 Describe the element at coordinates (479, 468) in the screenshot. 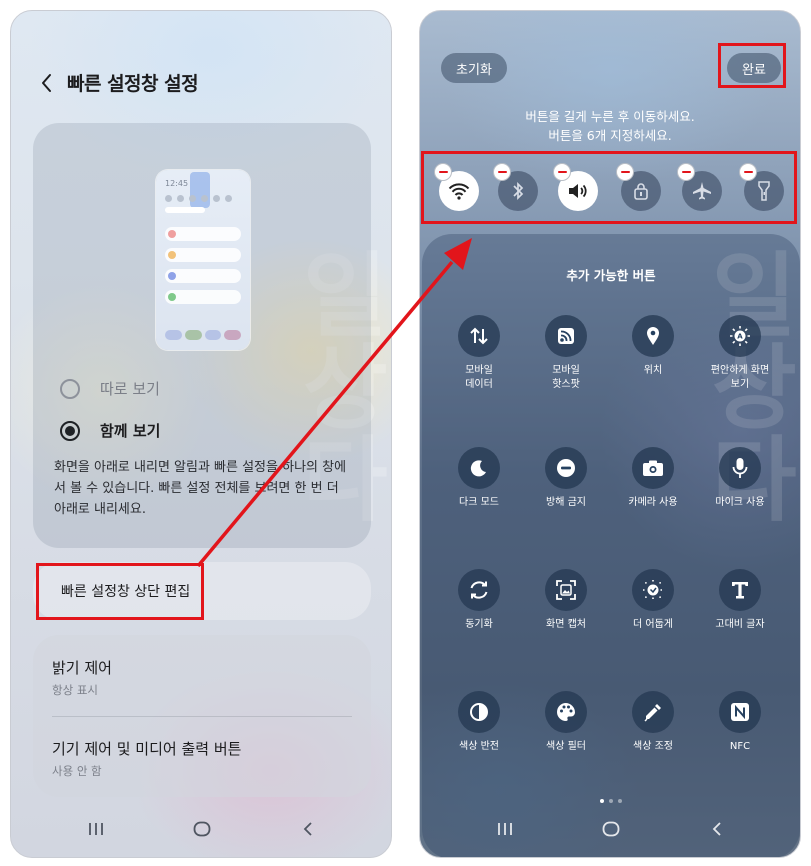

I see `dark-mode-icon` at that location.